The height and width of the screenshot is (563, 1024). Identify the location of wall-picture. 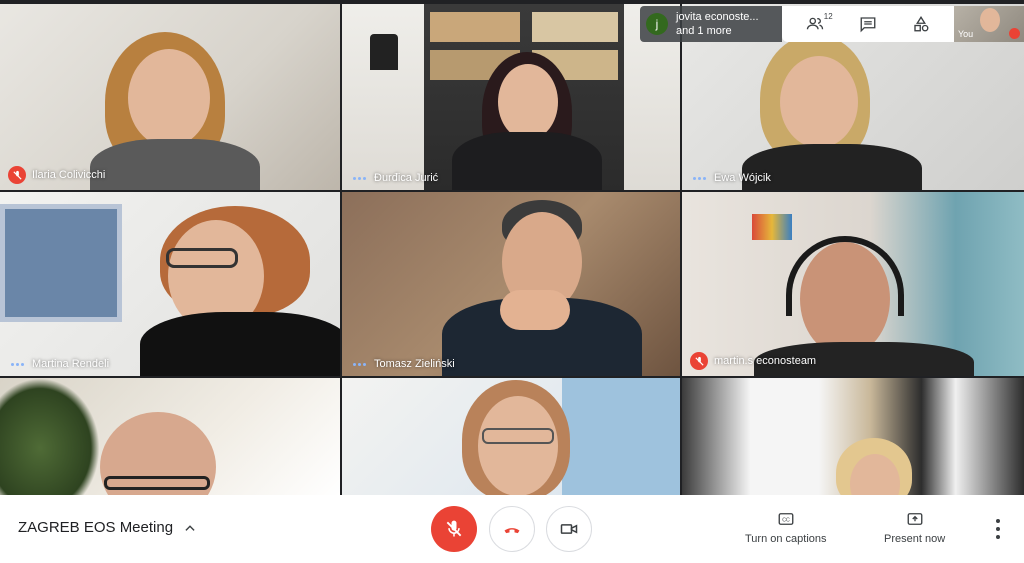
(772, 227).